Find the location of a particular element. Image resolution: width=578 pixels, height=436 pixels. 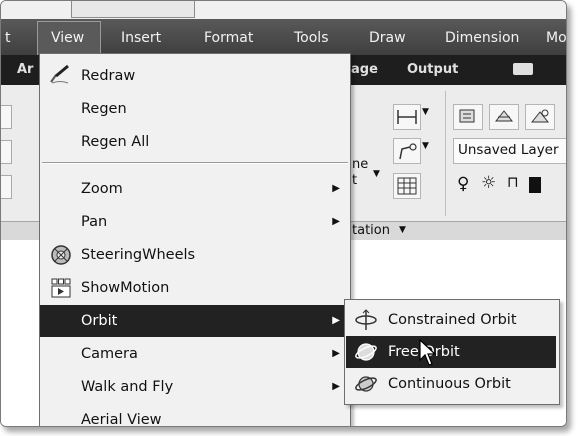

ribbon-tab-partial: Ar is located at coordinates (25, 69).